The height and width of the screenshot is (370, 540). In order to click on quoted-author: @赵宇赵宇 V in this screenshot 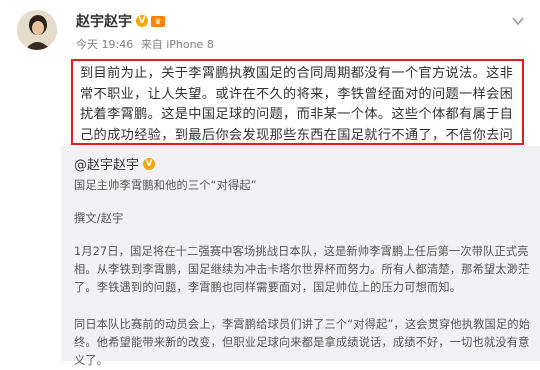, I will do `click(115, 163)`.